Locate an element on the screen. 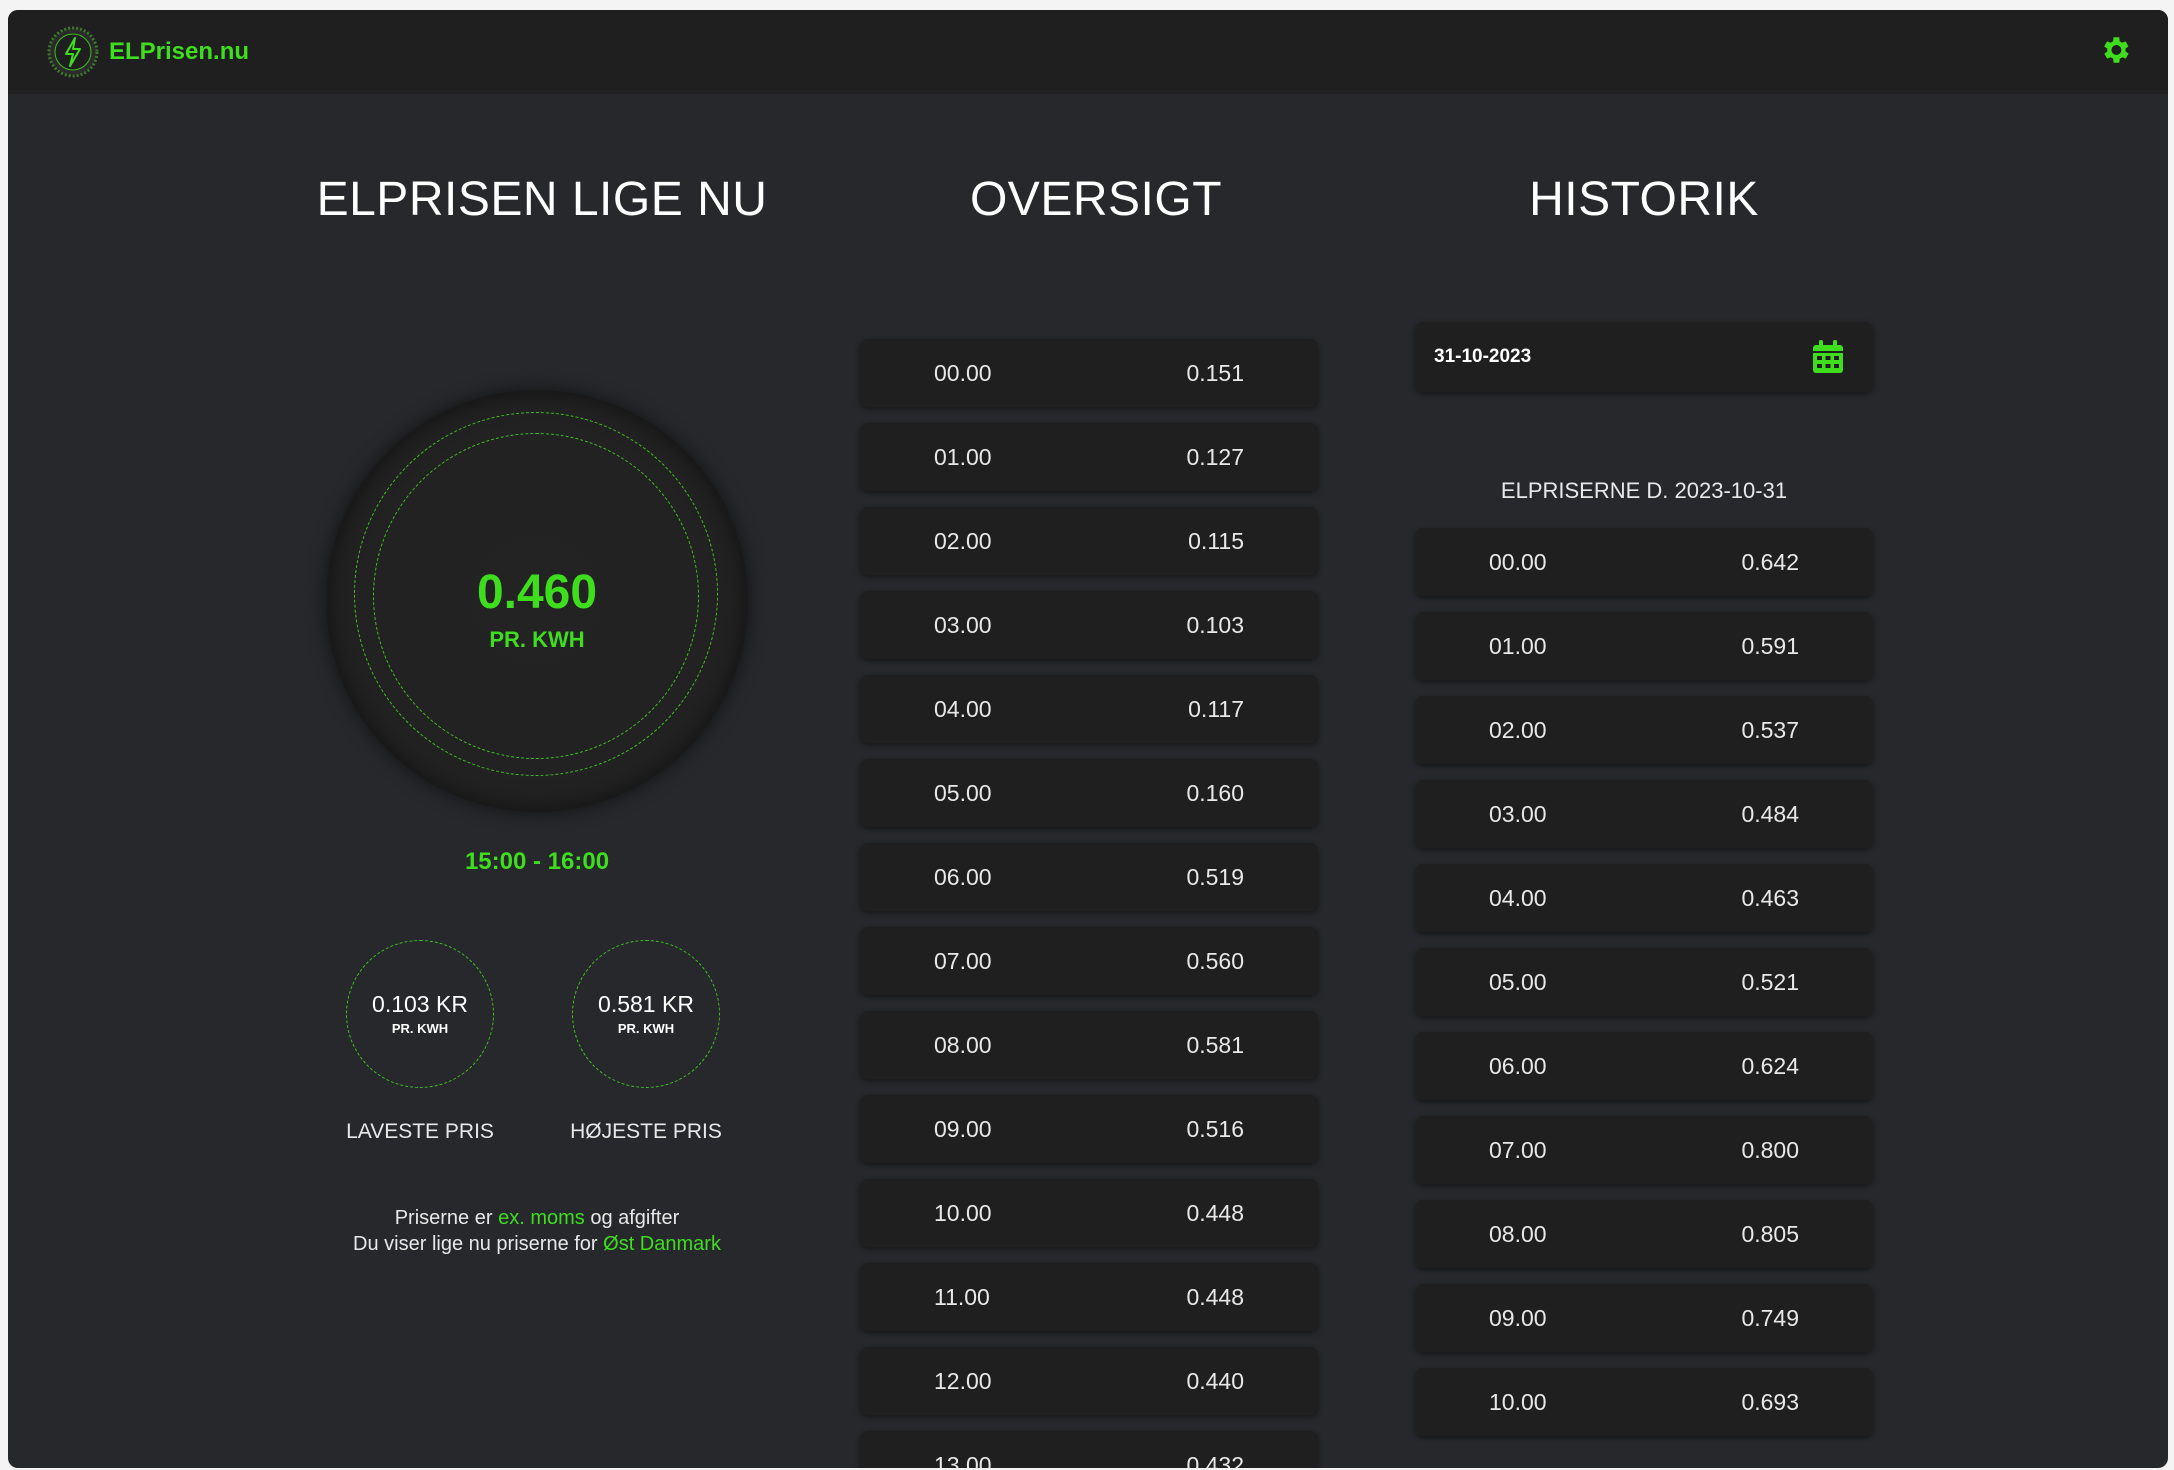 This screenshot has height=1470, width=2174. region-link: Øst Danmark is located at coordinates (662, 1244).